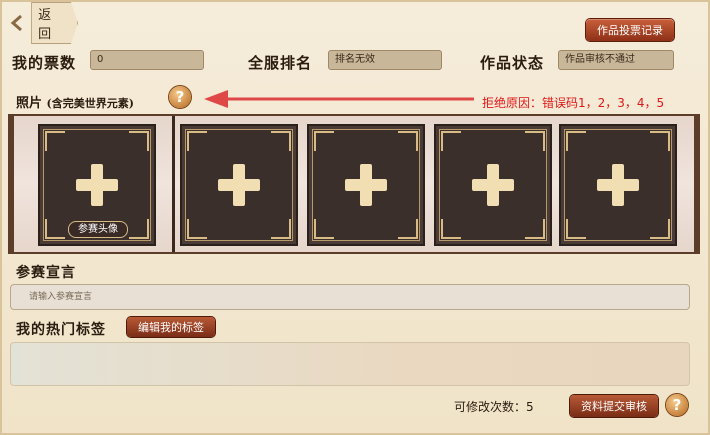  Describe the element at coordinates (350, 364) in the screenshot. I see `tags-box` at that location.